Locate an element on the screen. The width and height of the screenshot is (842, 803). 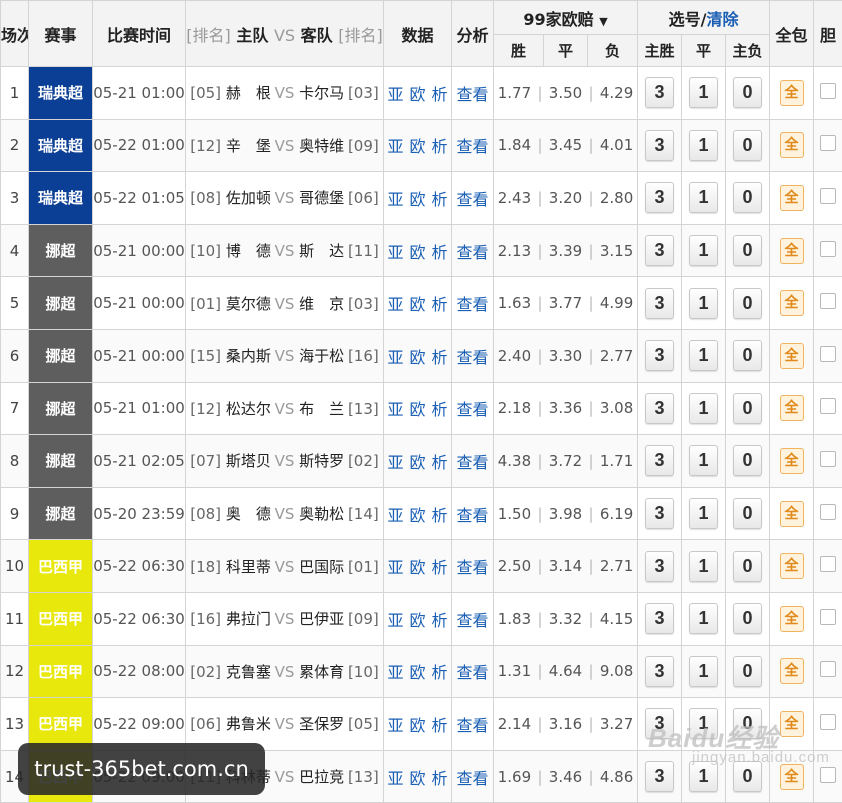
away-team: 斯 达 is located at coordinates (321, 250).